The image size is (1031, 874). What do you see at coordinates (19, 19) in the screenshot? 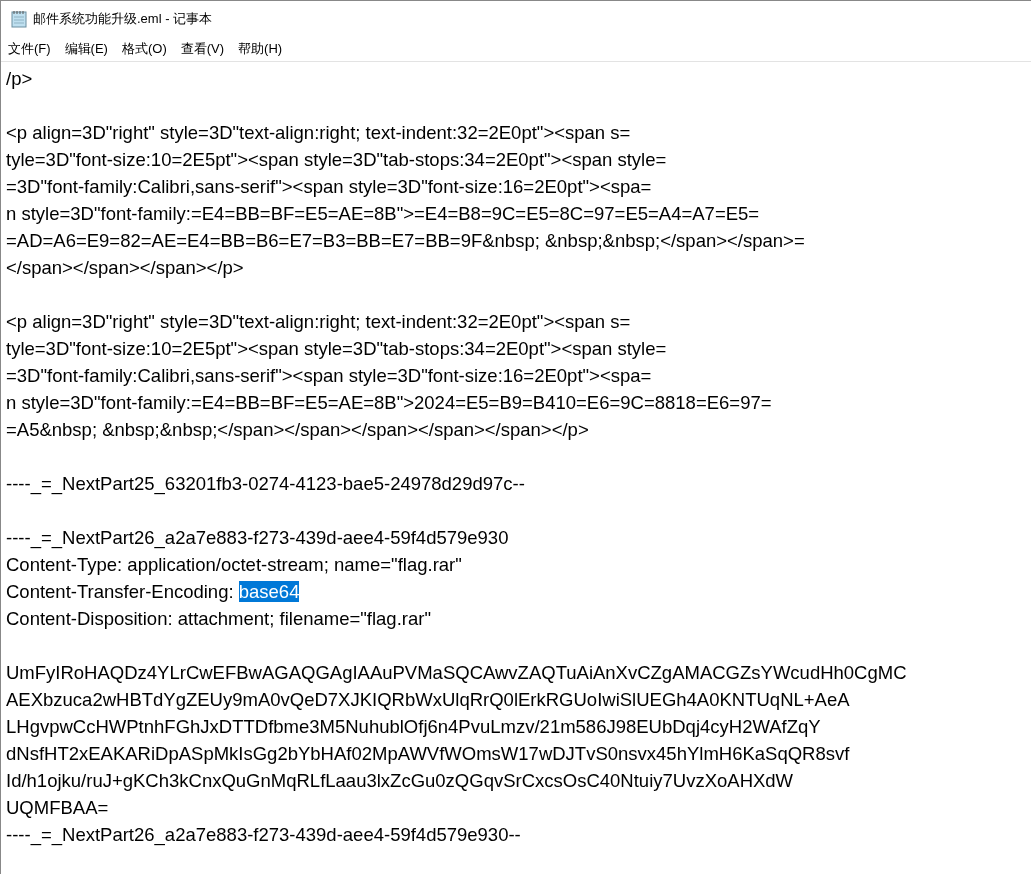
I see `notepad-icon` at bounding box center [19, 19].